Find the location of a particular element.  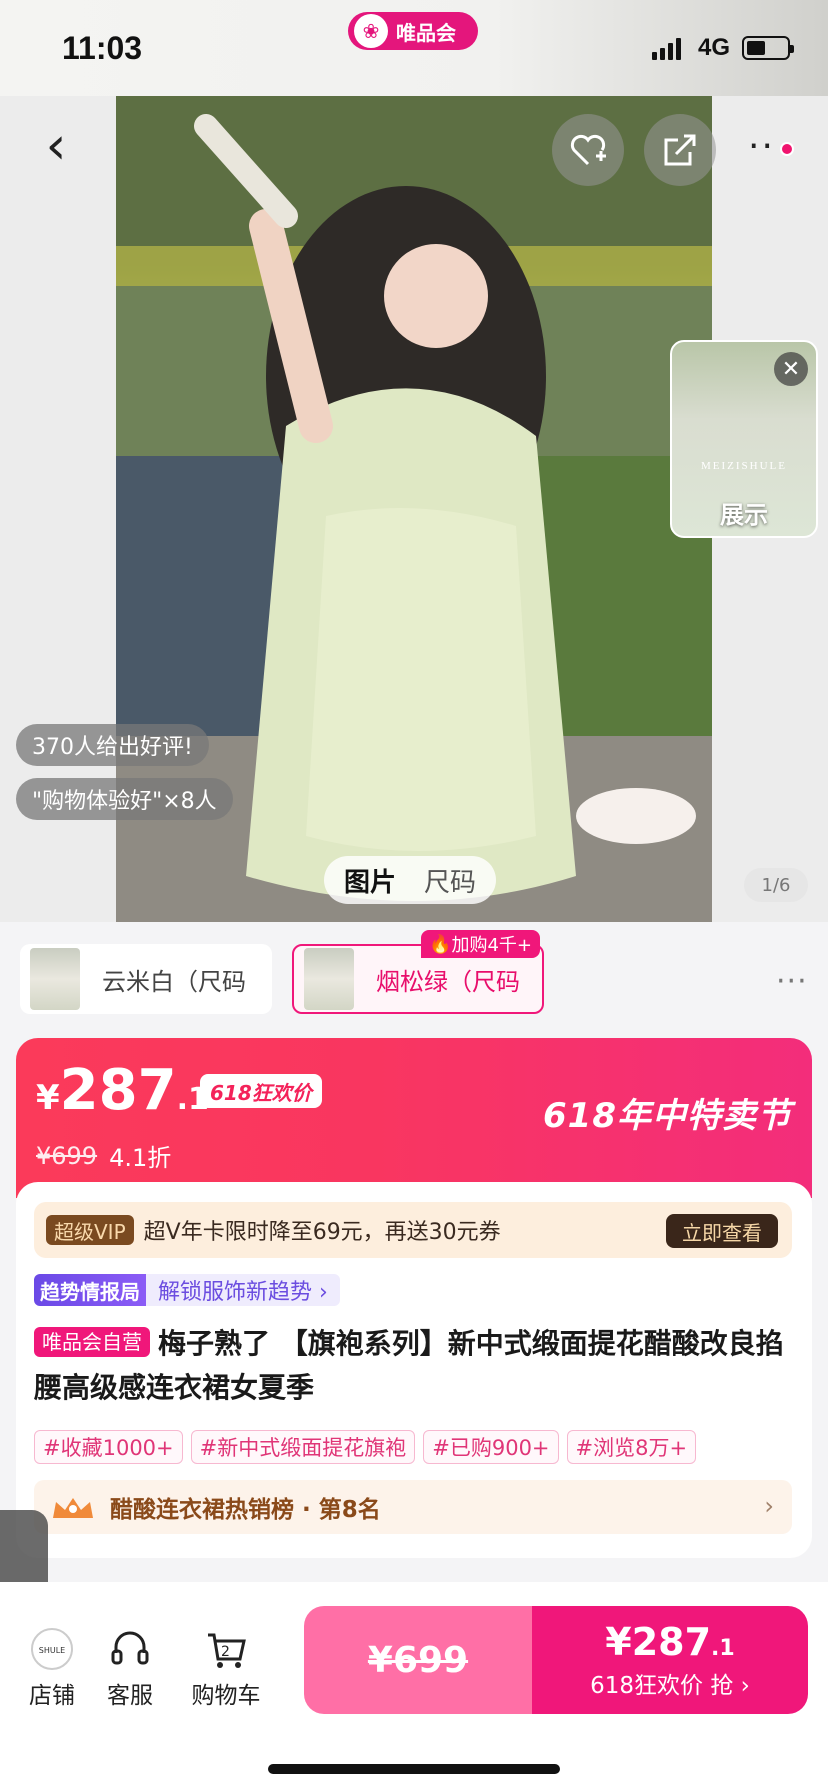

bottom-action-bar: SHULE 店铺 客服 2 购物车 ¥699 ¥287.1 618狂欢价 抢 › is located at coordinates (414, 1687).